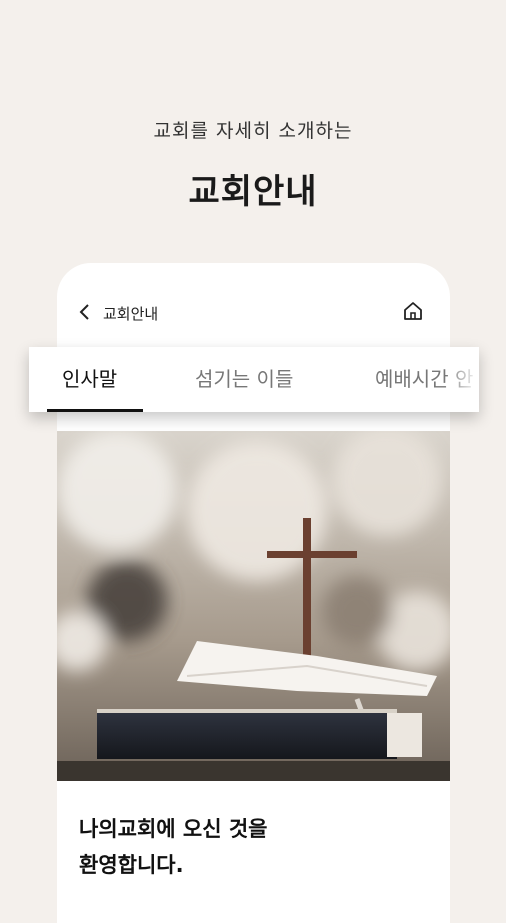 Image resolution: width=506 pixels, height=923 pixels. What do you see at coordinates (253, 131) in the screenshot?
I see `hero-subtitle: 교회를 자세히 소개하는` at bounding box center [253, 131].